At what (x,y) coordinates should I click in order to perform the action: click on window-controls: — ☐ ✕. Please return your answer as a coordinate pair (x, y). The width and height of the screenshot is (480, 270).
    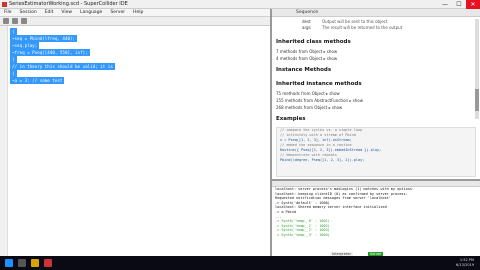
    Looking at the image, I should click on (459, 4).